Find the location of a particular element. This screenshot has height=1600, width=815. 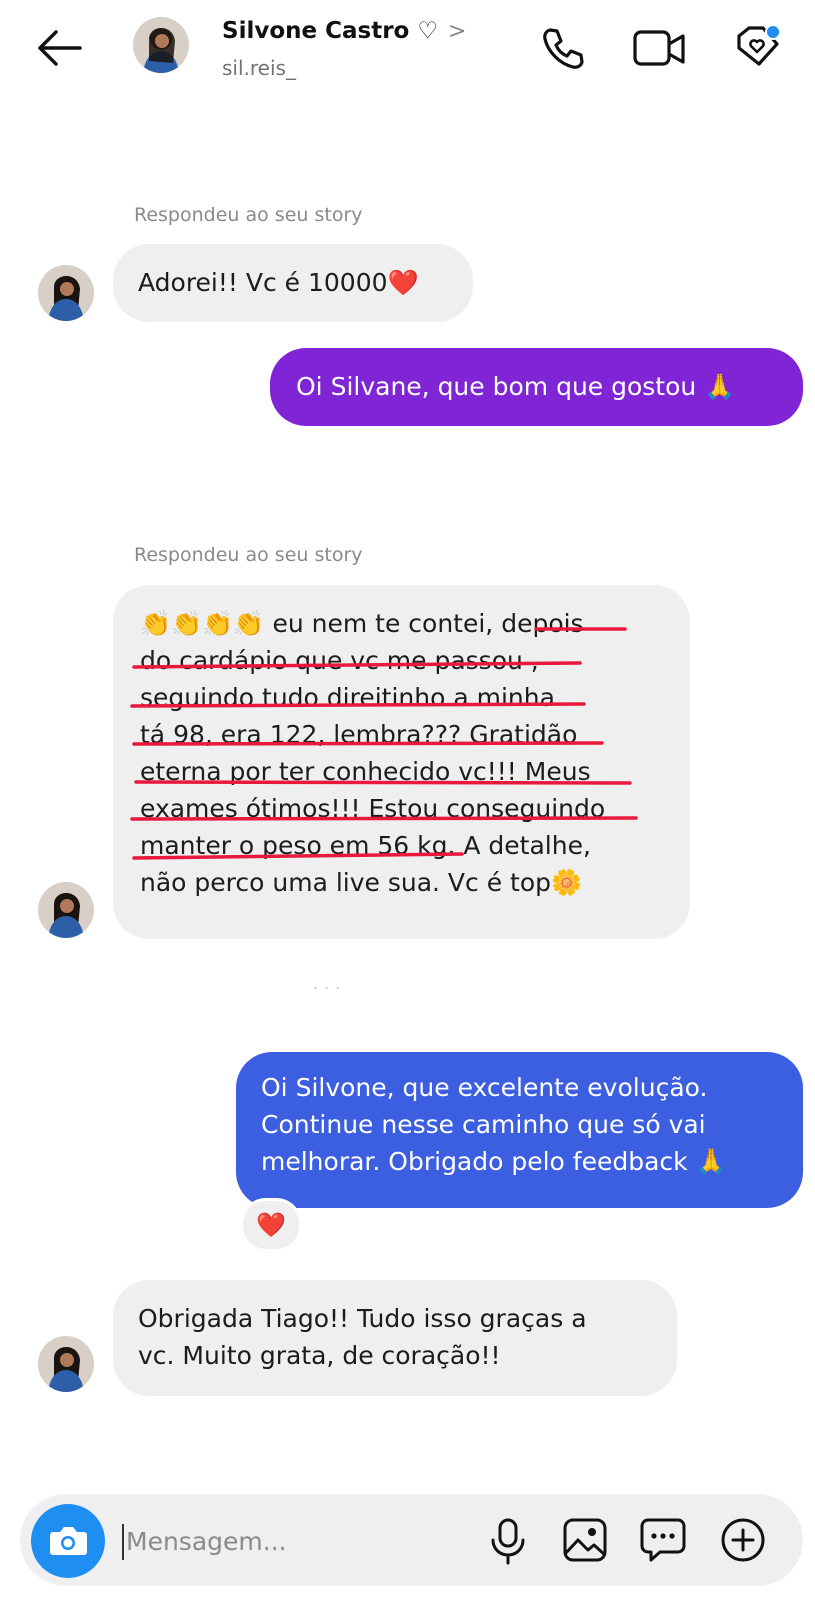

incoming-message-bubble: Adorei!! Vc é 10000❤️ is located at coordinates (293, 283).